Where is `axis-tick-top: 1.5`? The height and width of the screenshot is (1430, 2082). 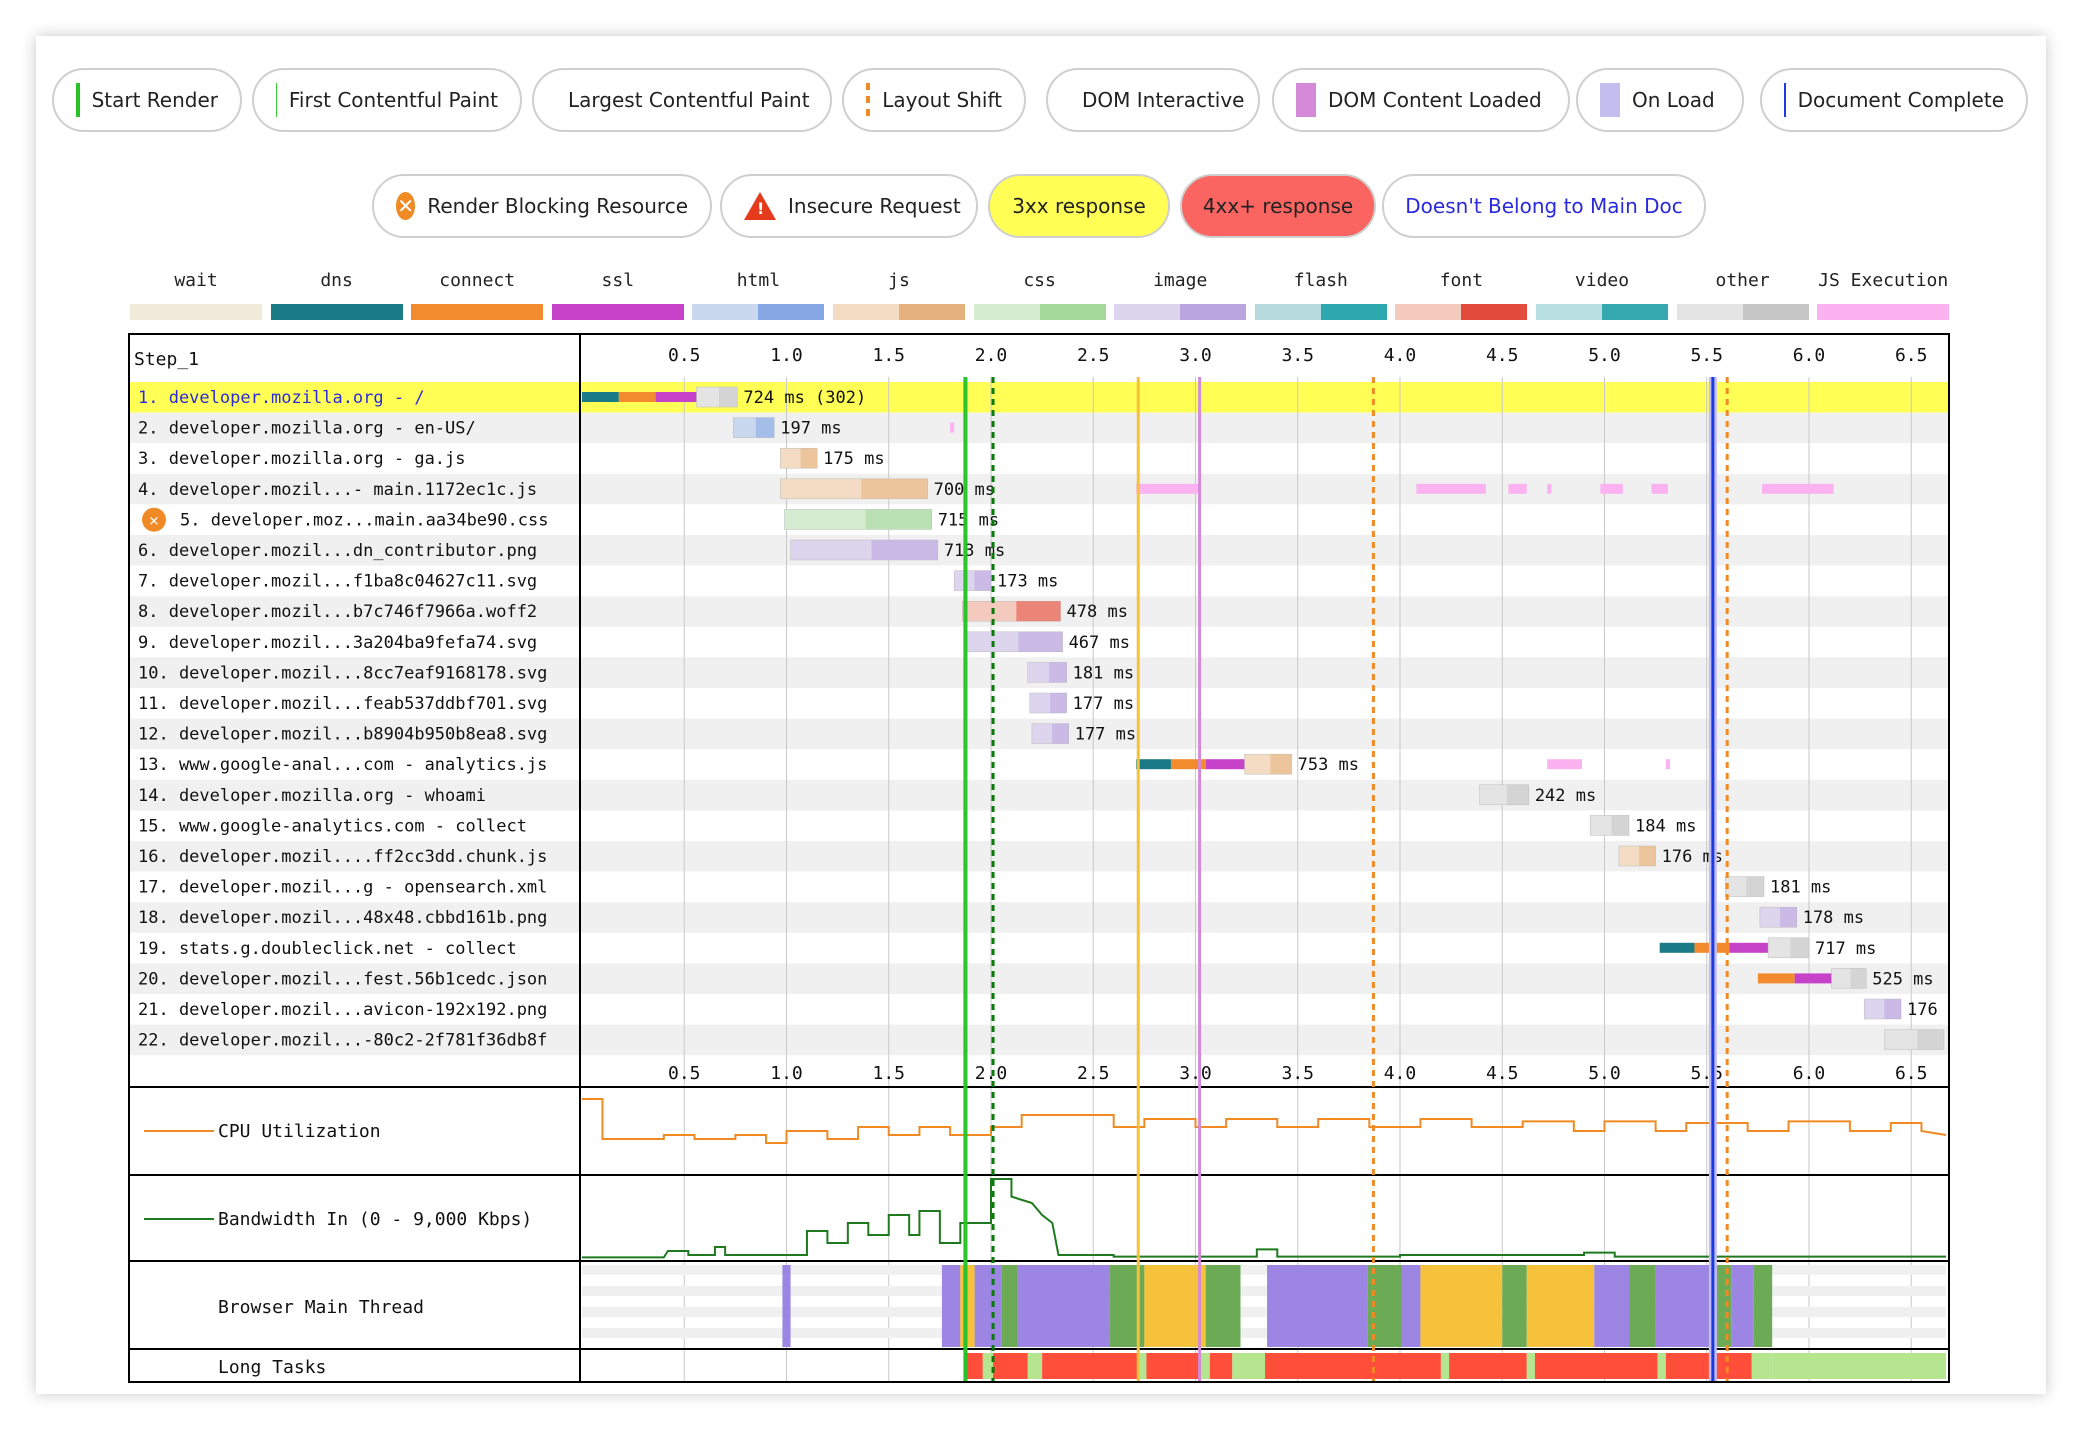 axis-tick-top: 1.5 is located at coordinates (888, 355).